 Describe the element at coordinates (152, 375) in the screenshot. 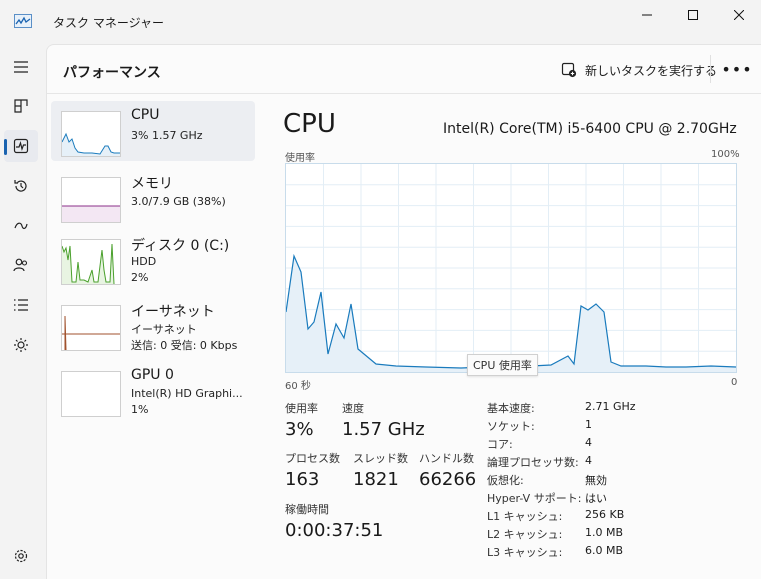

I see `device-name: GPU 0` at that location.